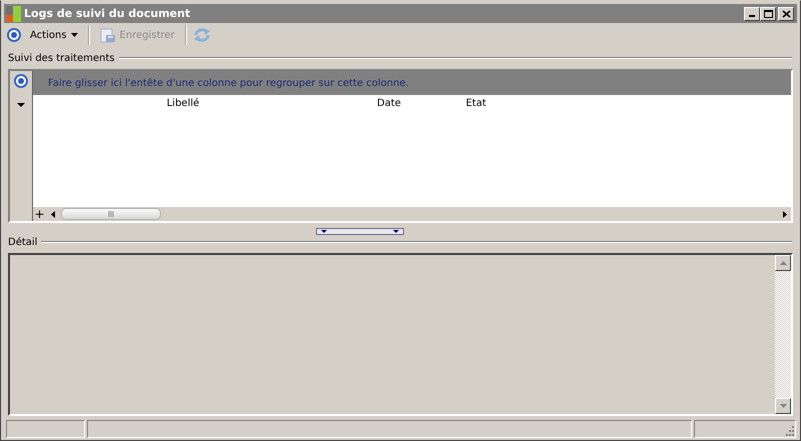  What do you see at coordinates (39, 214) in the screenshot?
I see `add-button: +` at bounding box center [39, 214].